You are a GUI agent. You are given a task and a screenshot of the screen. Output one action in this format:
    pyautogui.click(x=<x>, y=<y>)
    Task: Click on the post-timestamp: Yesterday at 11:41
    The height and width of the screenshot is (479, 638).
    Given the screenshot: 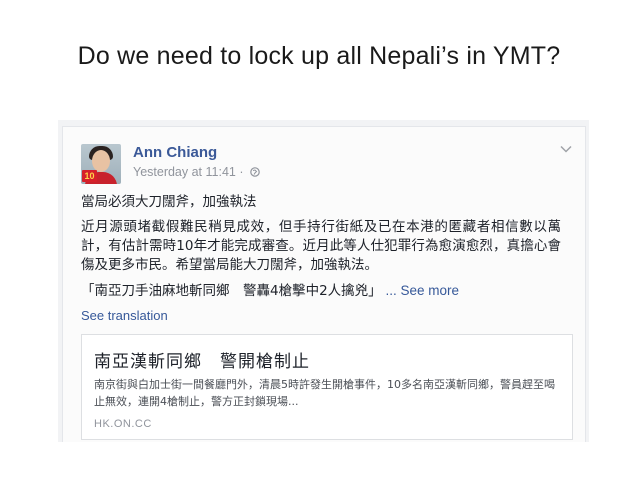 What is the action you would take?
    pyautogui.click(x=184, y=172)
    